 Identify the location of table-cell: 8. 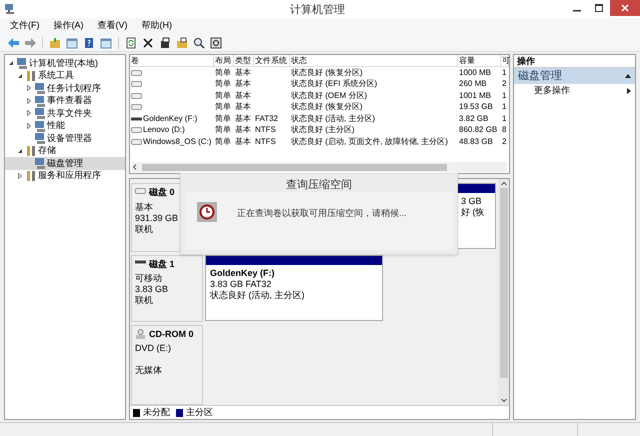
(504, 130).